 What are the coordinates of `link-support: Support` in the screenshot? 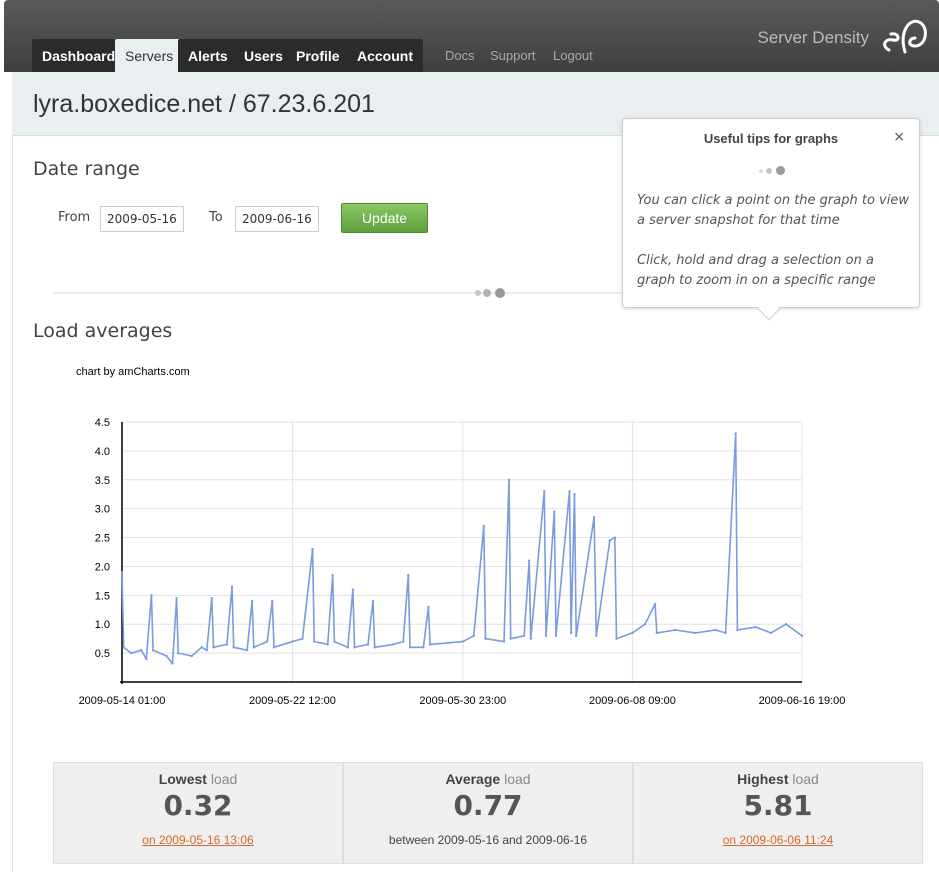 It's located at (513, 55).